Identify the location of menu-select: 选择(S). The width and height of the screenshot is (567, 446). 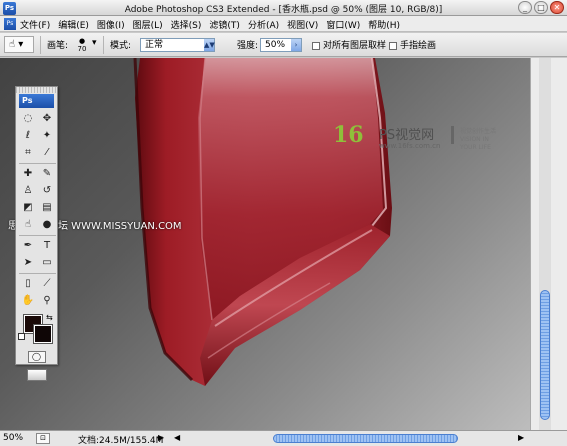
(186, 24).